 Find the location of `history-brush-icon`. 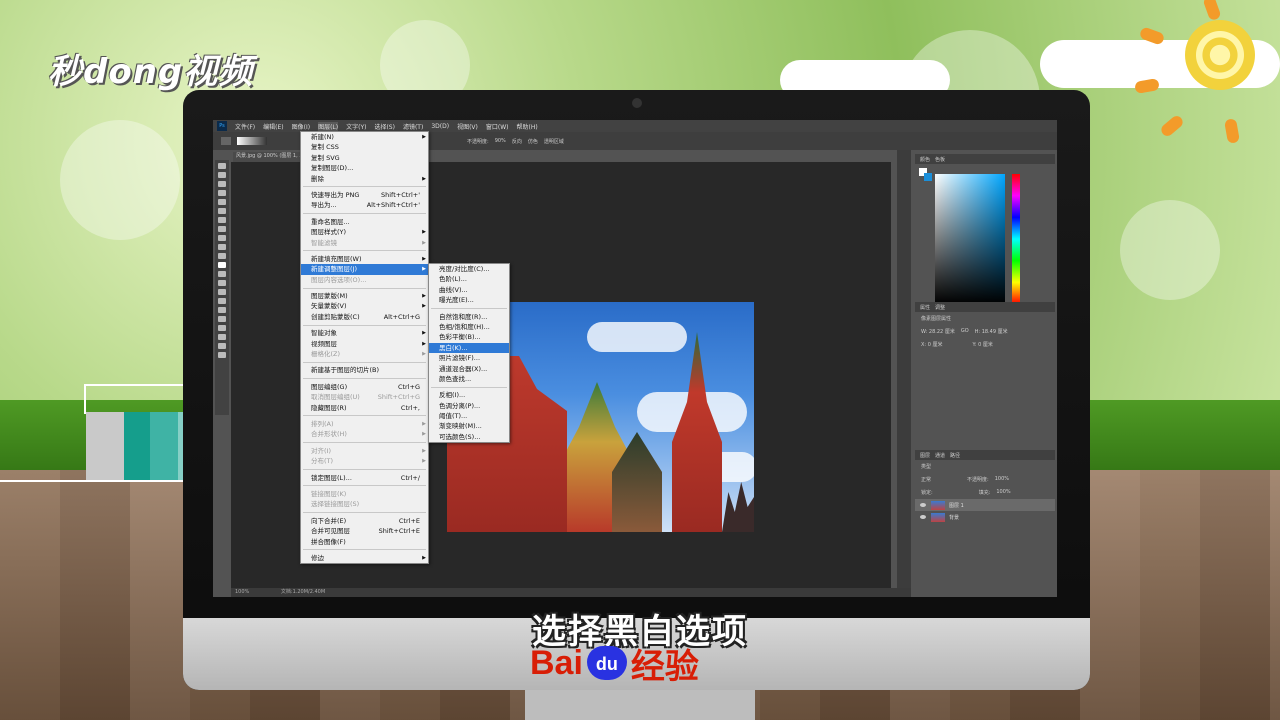

history-brush-icon is located at coordinates (222, 247).